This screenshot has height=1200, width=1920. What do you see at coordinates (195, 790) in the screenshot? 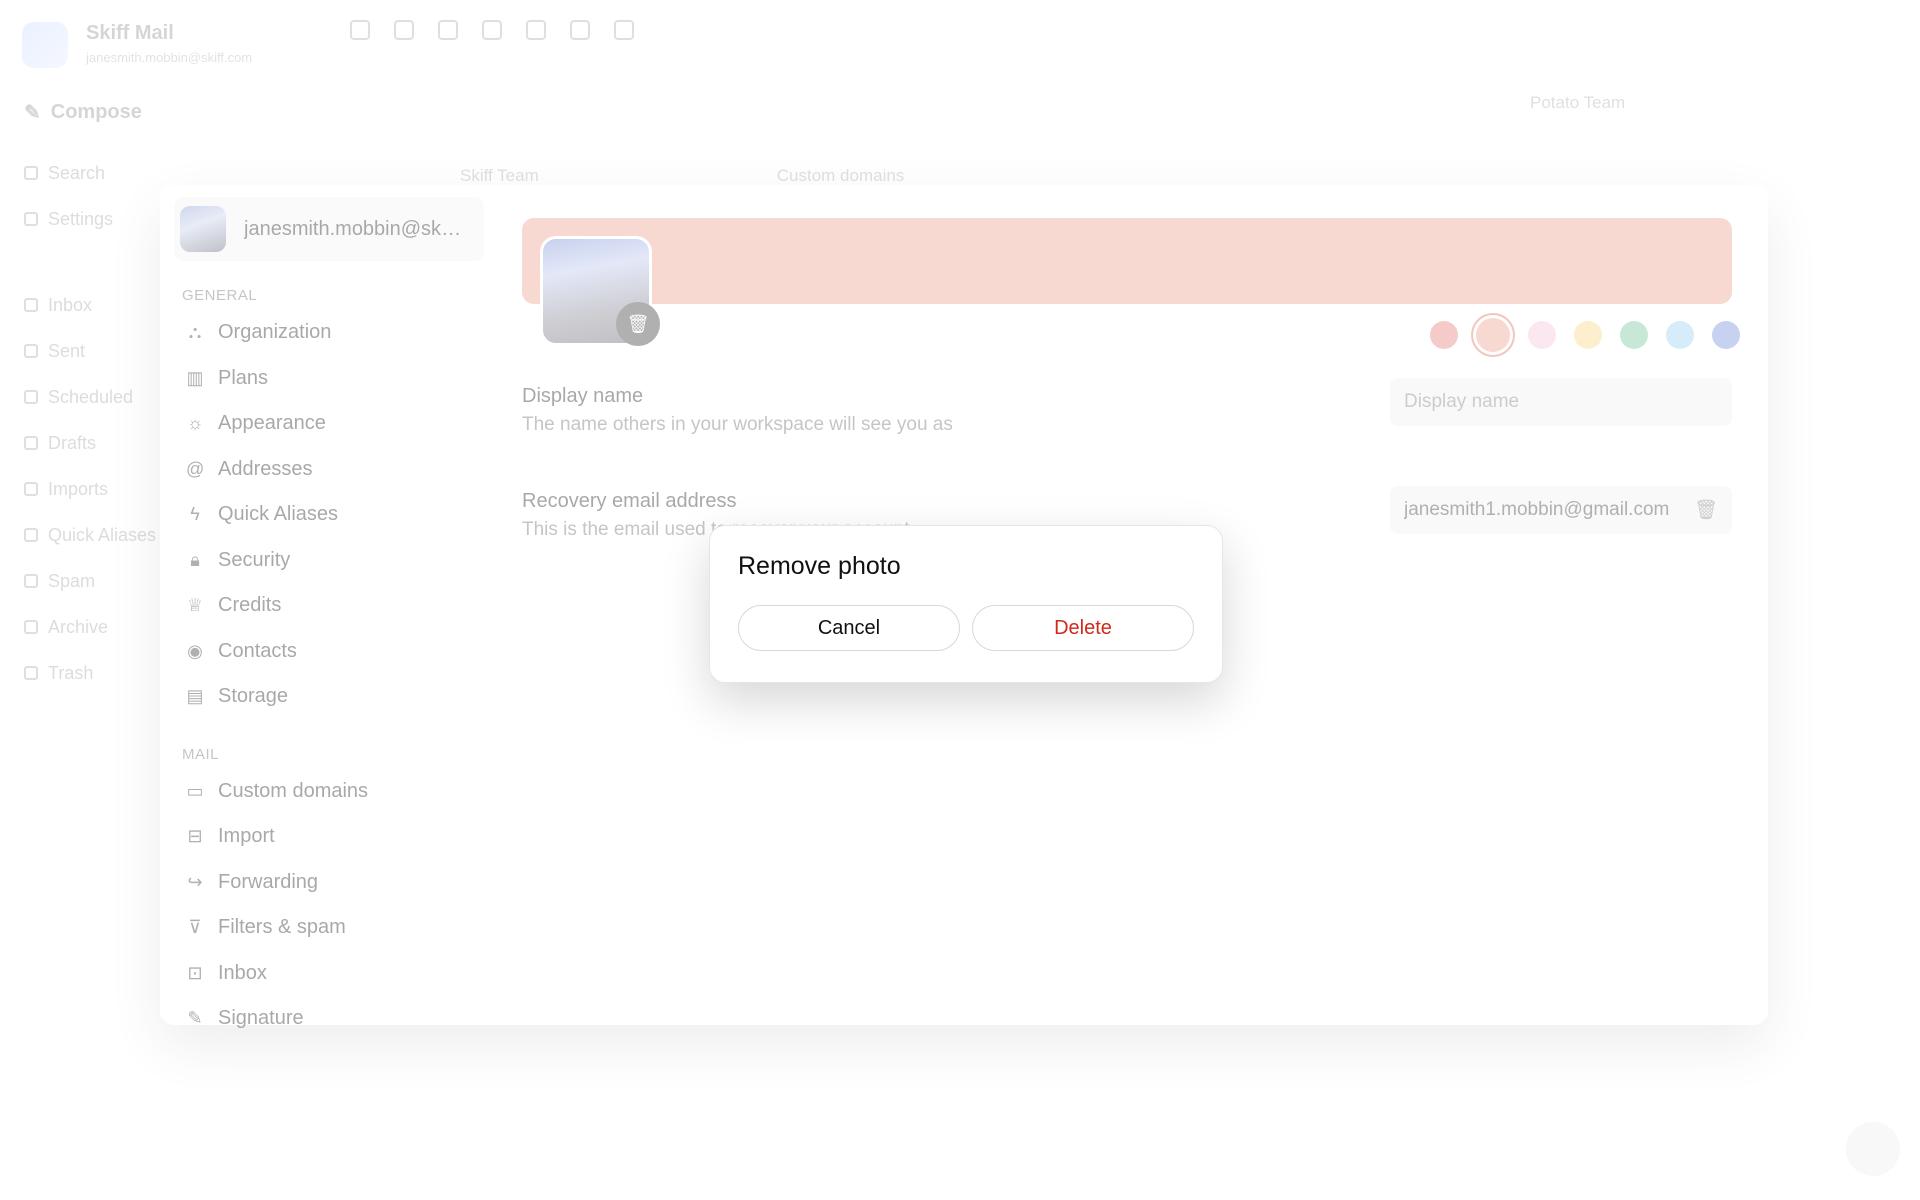
I see `domain-icon: ▭` at bounding box center [195, 790].